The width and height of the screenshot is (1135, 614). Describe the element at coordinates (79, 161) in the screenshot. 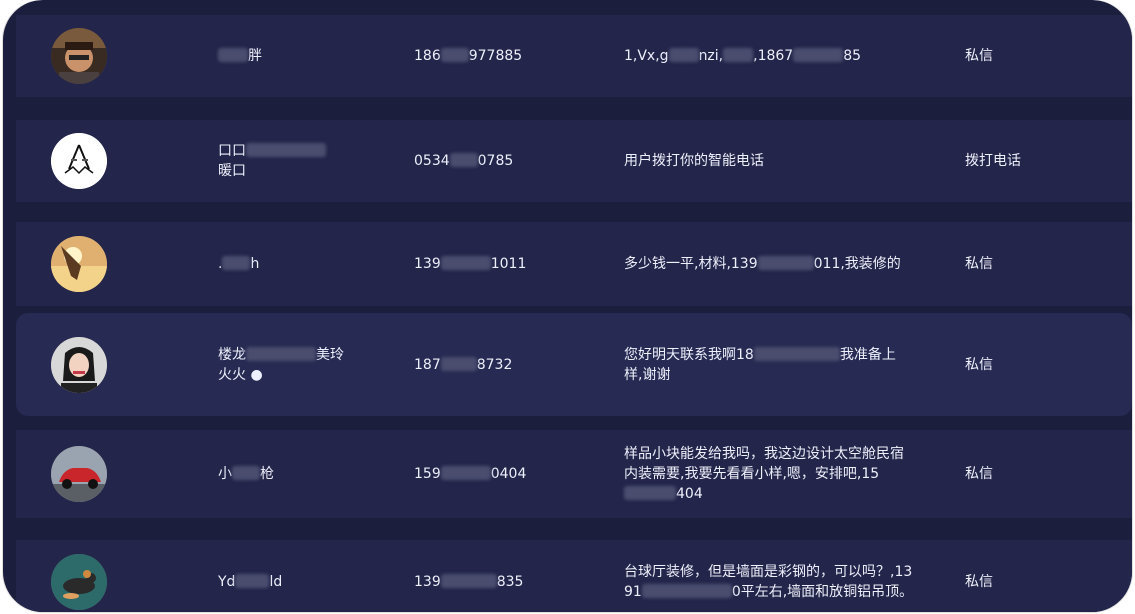

I see `logo-avatar-icon` at that location.